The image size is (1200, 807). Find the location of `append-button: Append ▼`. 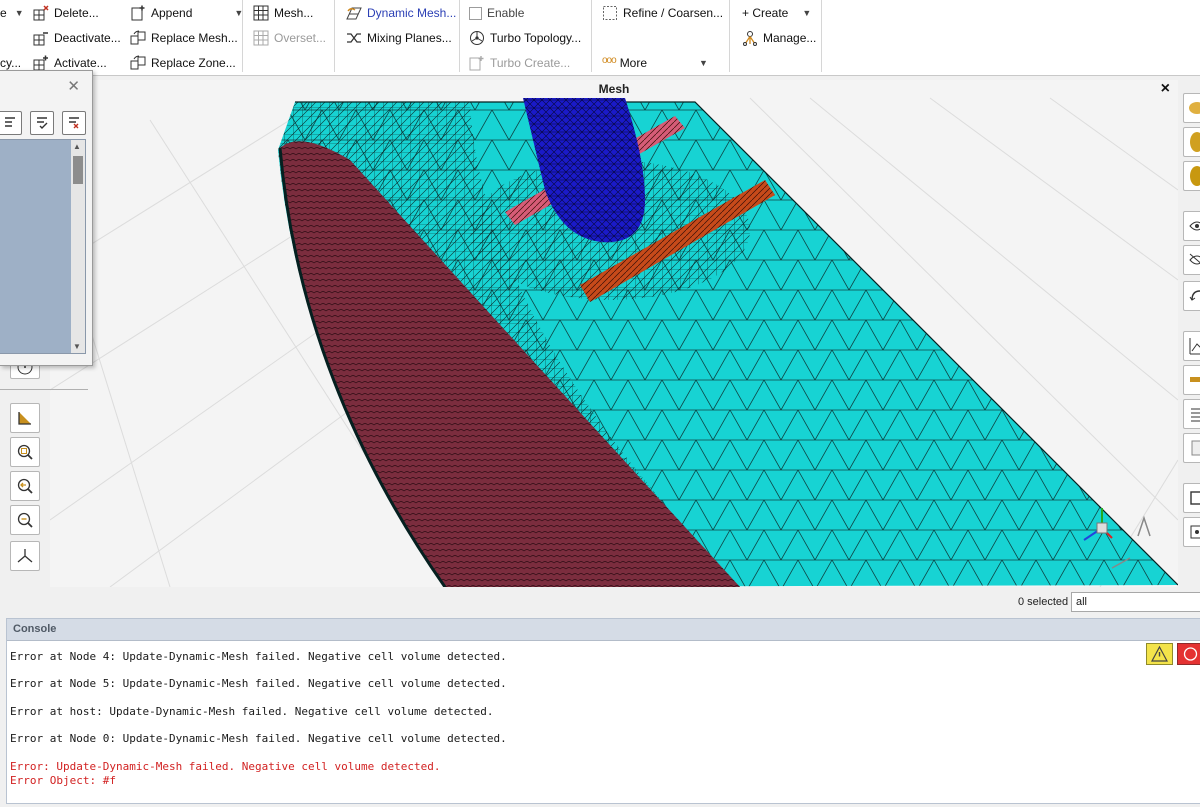

append-button: Append ▼ is located at coordinates (186, 13).